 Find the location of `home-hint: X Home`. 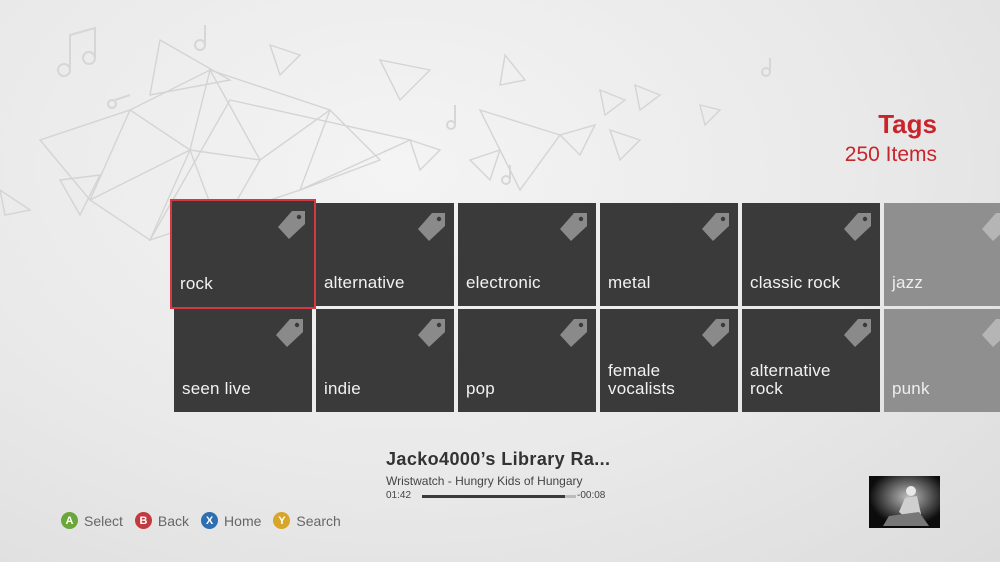

home-hint: X Home is located at coordinates (231, 520).